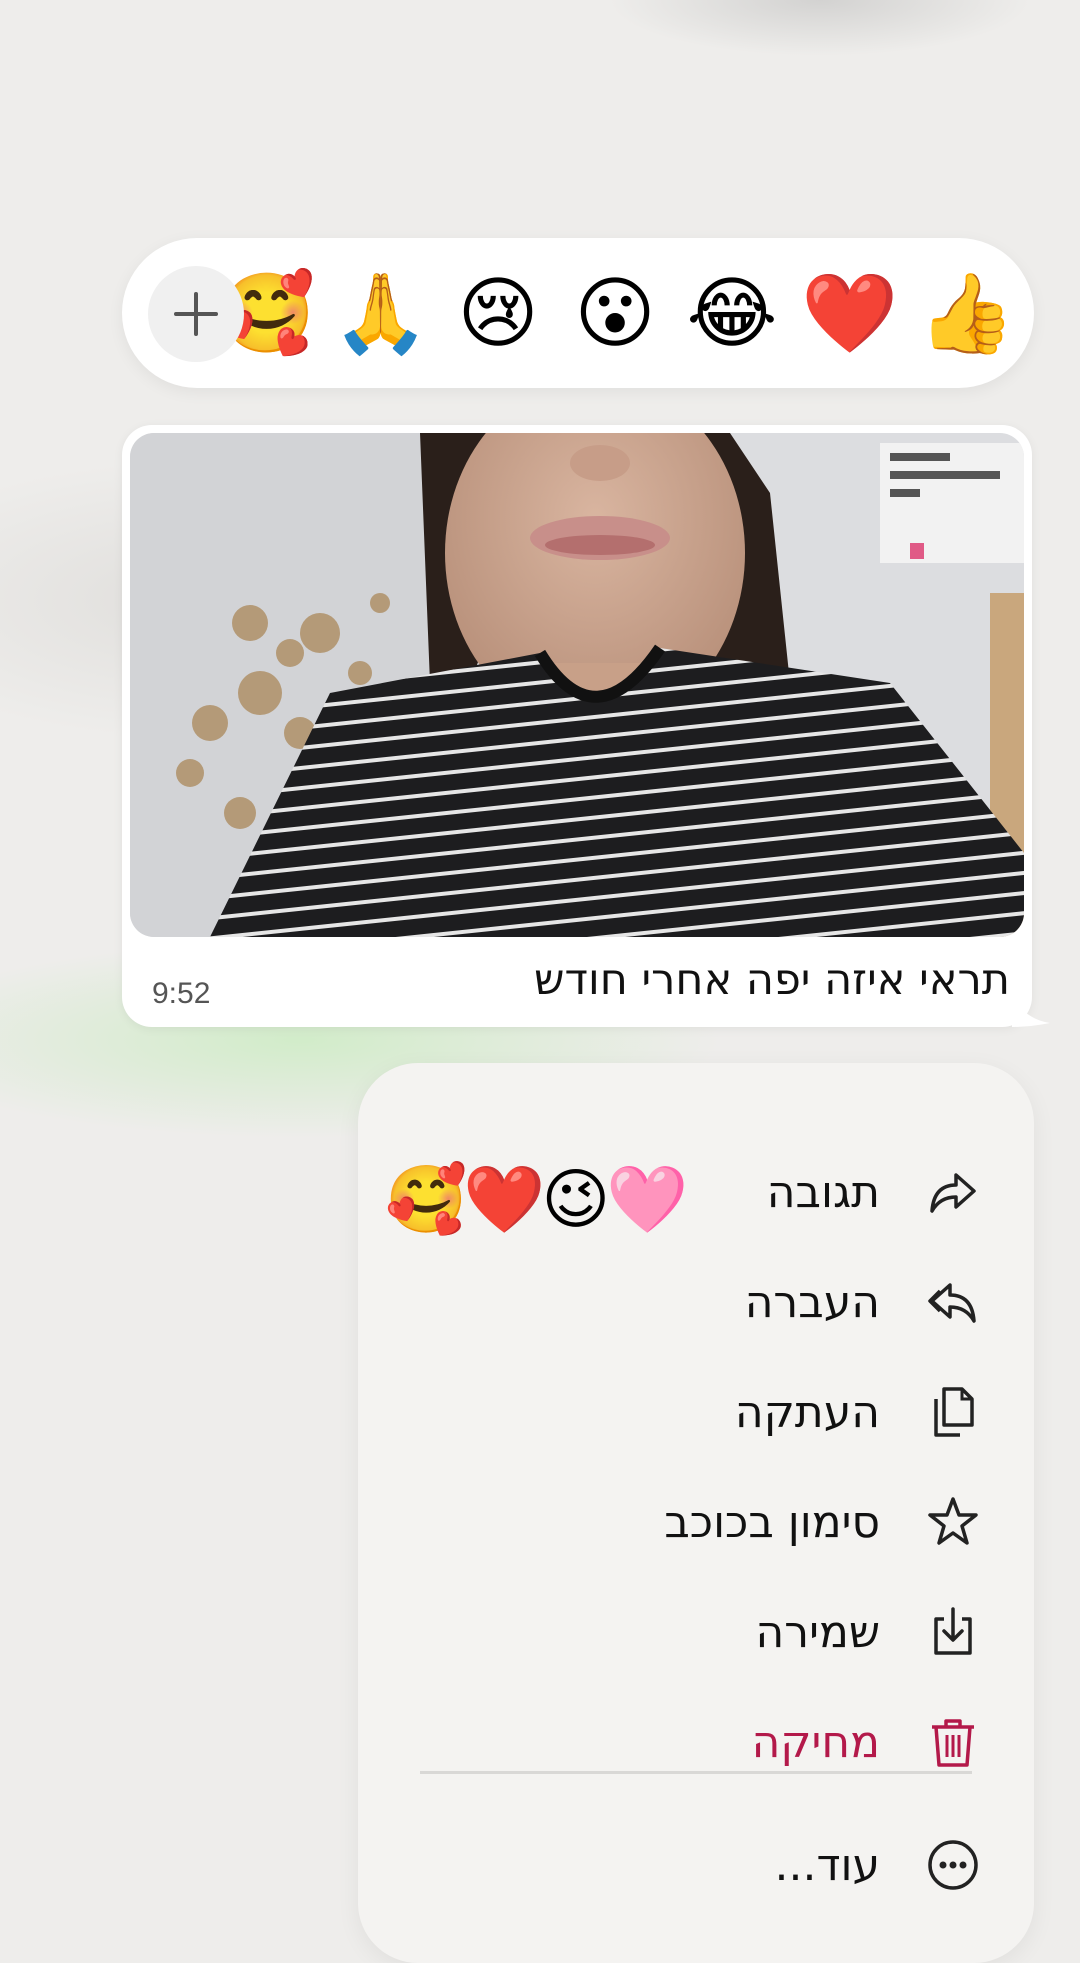  What do you see at coordinates (953, 1742) in the screenshot?
I see `trash-icon` at bounding box center [953, 1742].